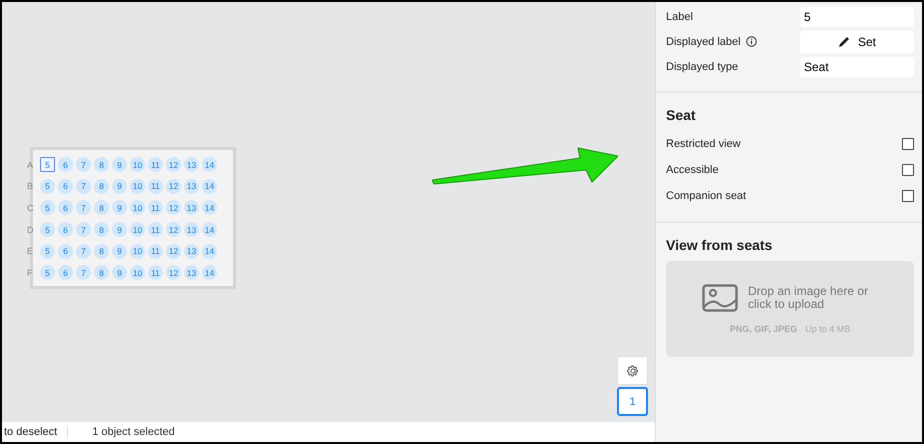 The image size is (924, 444). I want to click on selection-status: 1 object selected, so click(133, 432).